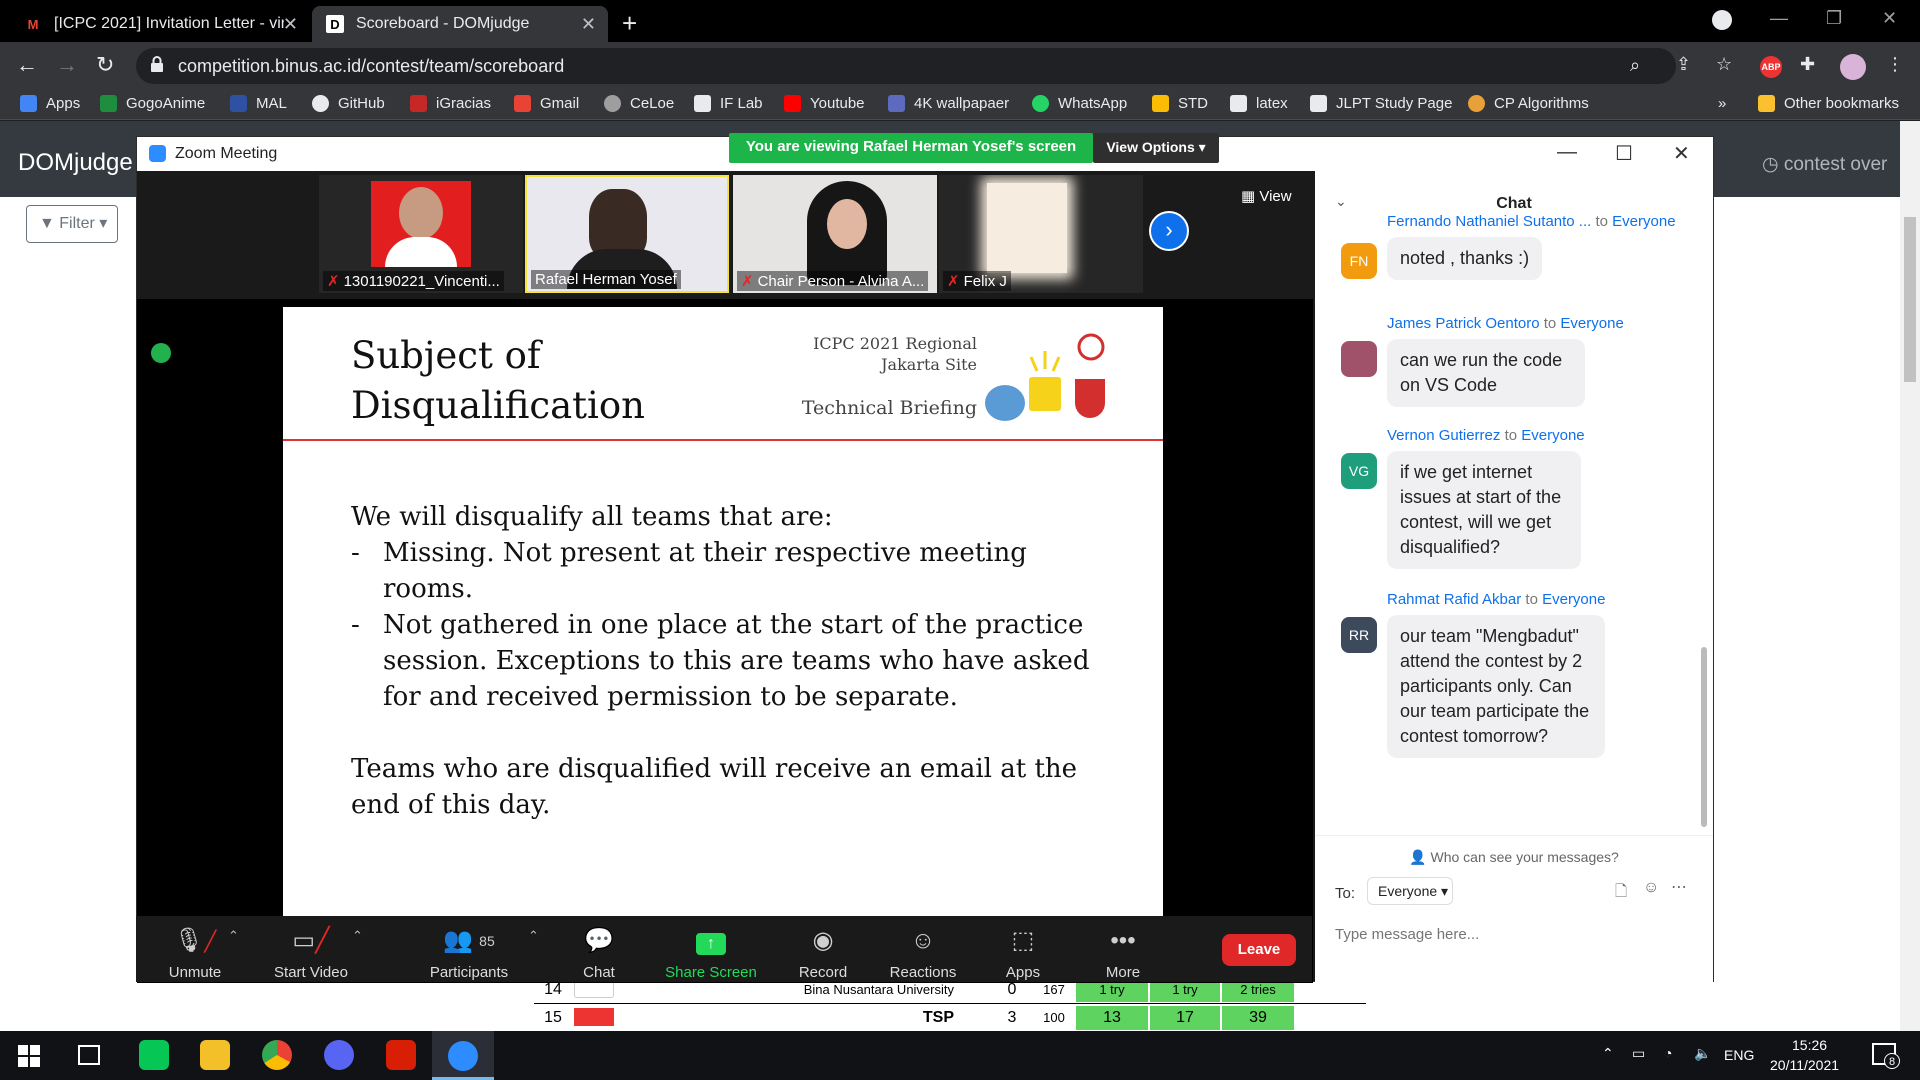 The image size is (1920, 1080). Describe the element at coordinates (1886, 1056) in the screenshot. I see `notification-icon: 8` at that location.